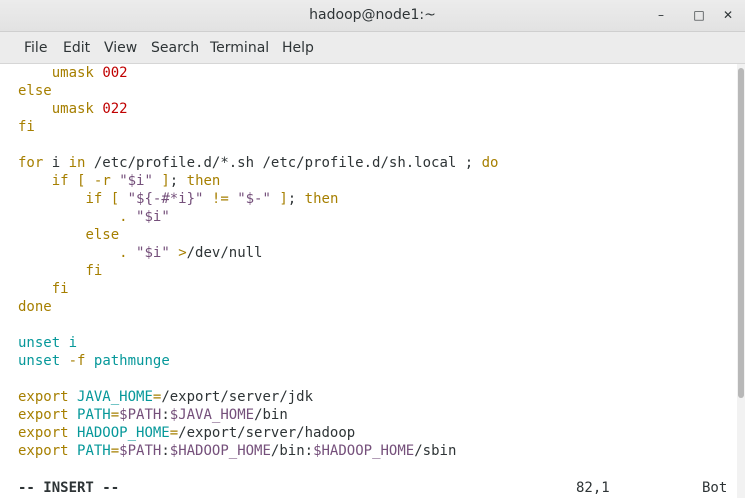  I want to click on code-token: 022, so click(115, 109).